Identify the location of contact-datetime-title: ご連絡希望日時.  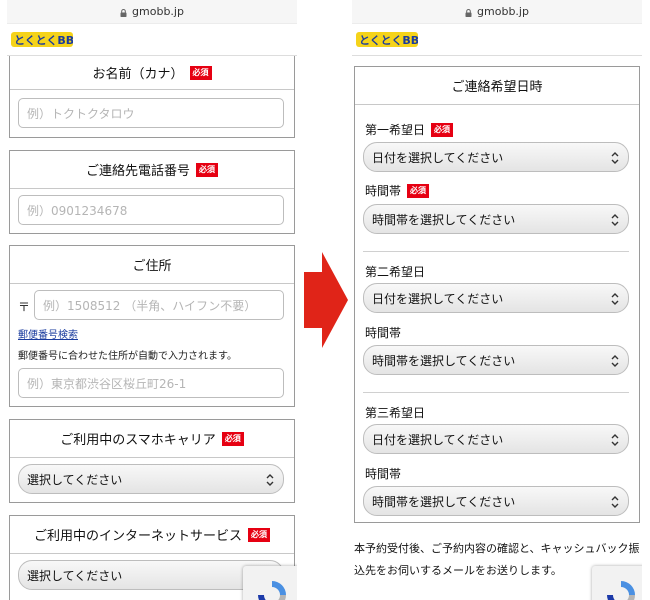
(497, 87).